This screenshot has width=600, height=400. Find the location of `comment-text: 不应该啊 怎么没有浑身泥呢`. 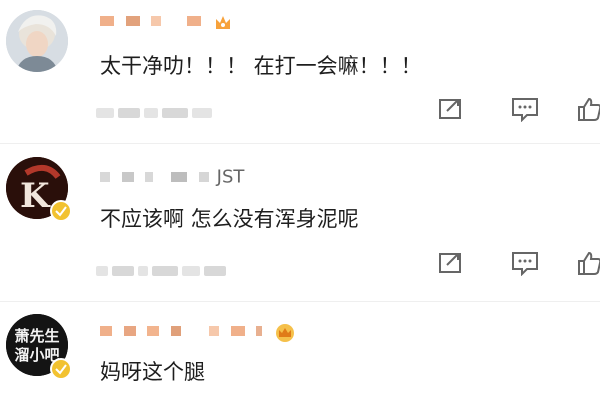

comment-text: 不应该啊 怎么没有浑身泥呢 is located at coordinates (229, 219).